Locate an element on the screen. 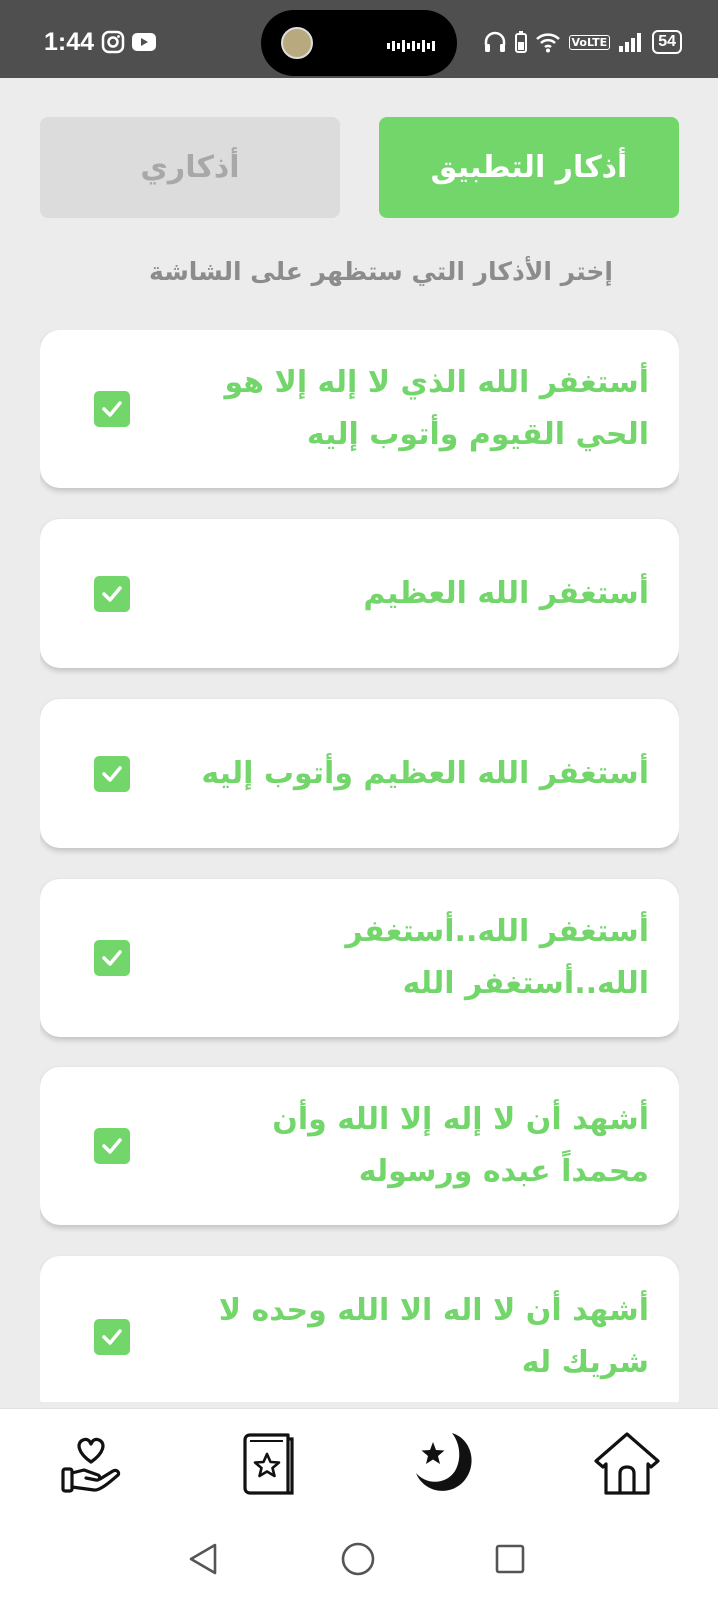  azkar-card: أستغفر الله العظيم is located at coordinates (359, 593).